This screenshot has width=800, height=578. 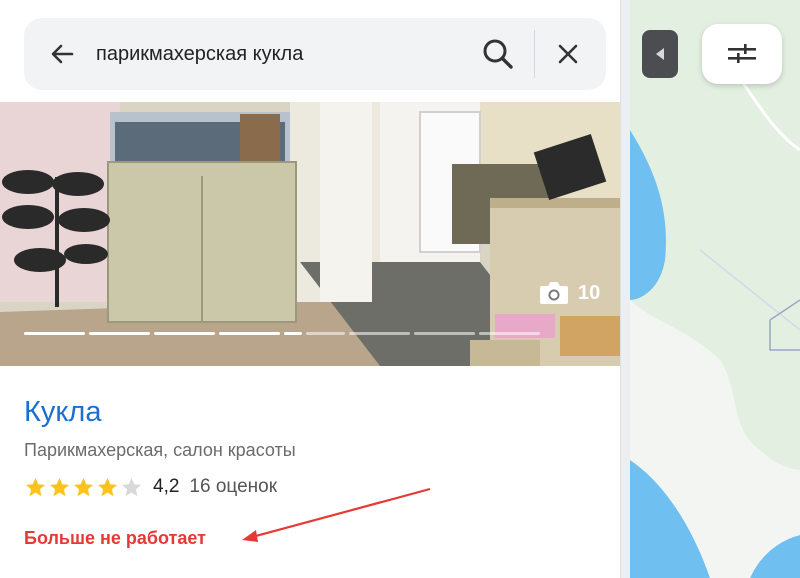 What do you see at coordinates (62, 54) in the screenshot?
I see `arrow-left-icon` at bounding box center [62, 54].